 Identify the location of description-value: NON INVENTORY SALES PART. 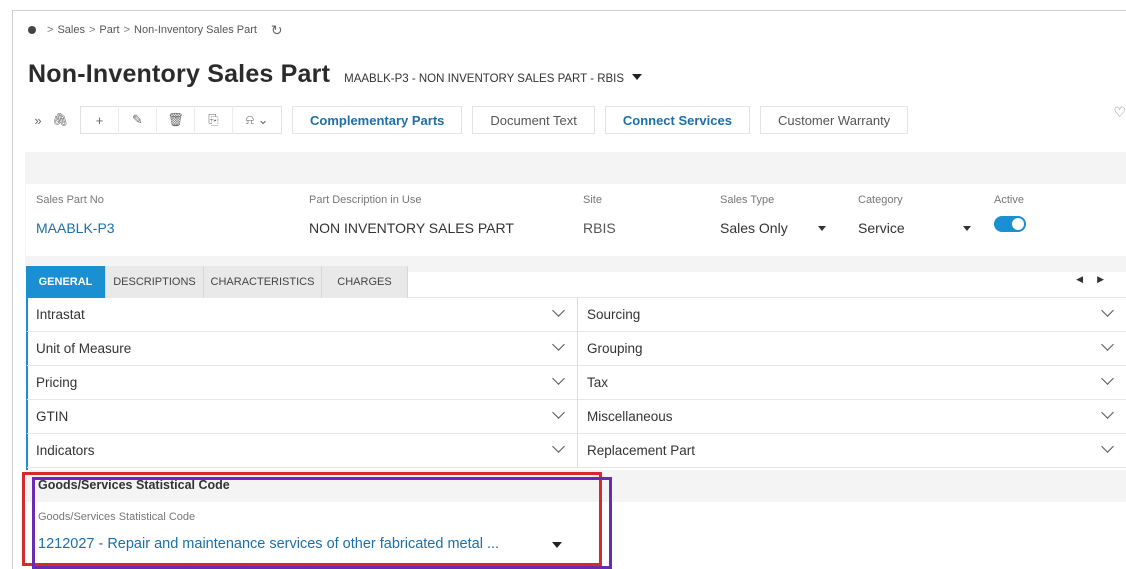
(411, 228).